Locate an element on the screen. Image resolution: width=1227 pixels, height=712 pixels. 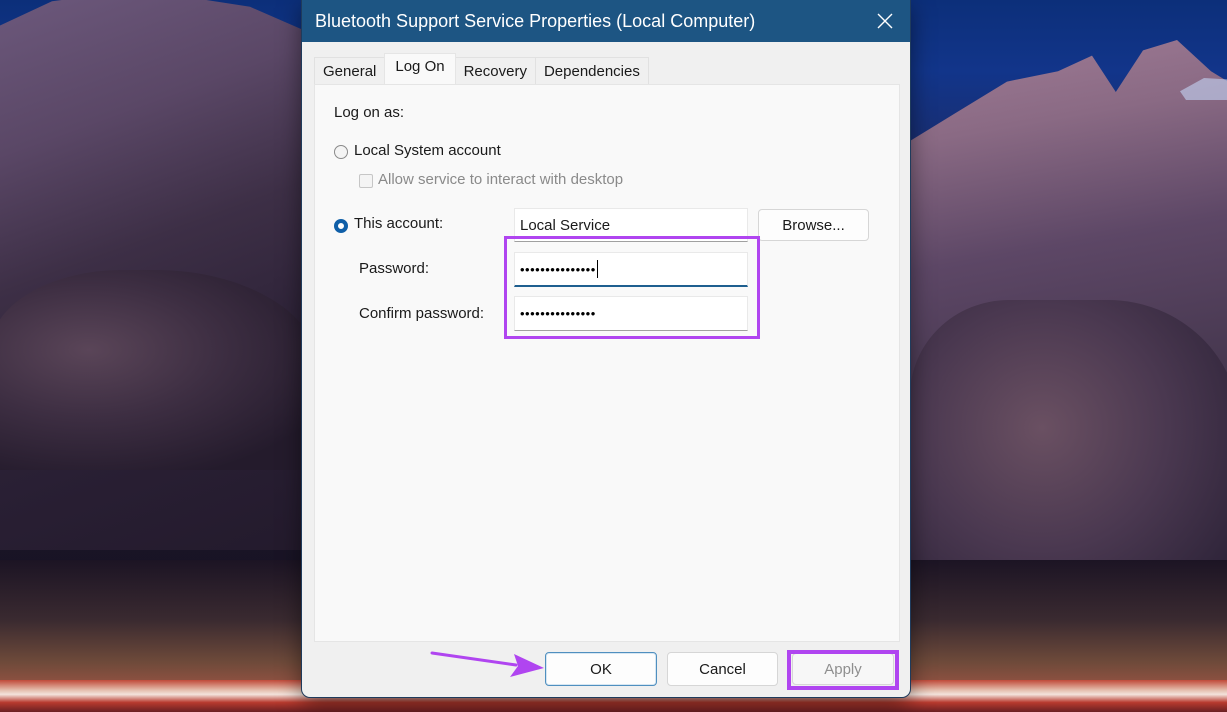
interact-desktop-checkbox is located at coordinates (366, 181).